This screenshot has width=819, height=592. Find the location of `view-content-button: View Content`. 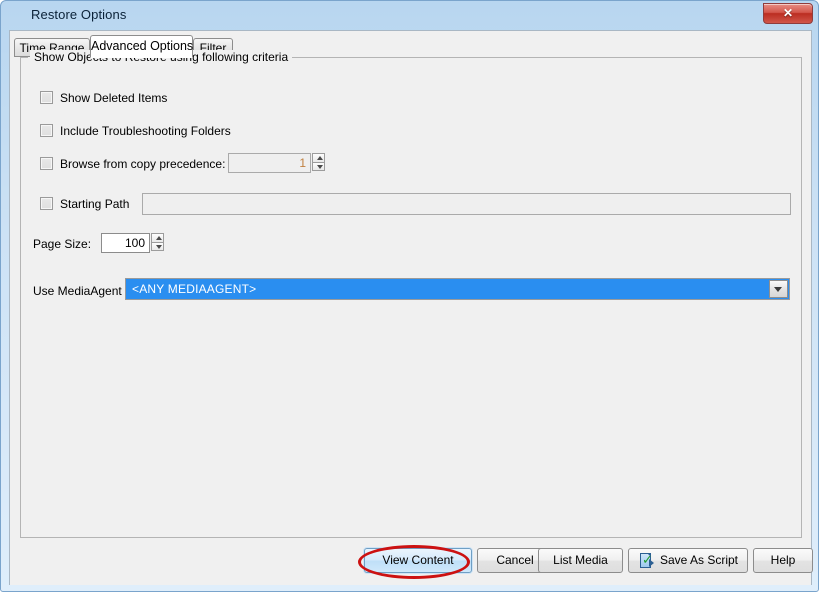

view-content-button: View Content is located at coordinates (418, 560).